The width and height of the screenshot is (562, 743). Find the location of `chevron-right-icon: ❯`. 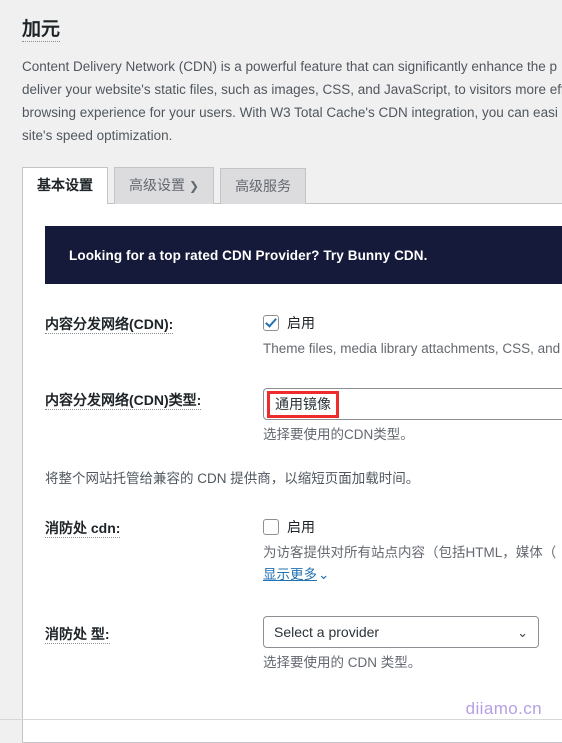

chevron-right-icon: ❯ is located at coordinates (194, 186).